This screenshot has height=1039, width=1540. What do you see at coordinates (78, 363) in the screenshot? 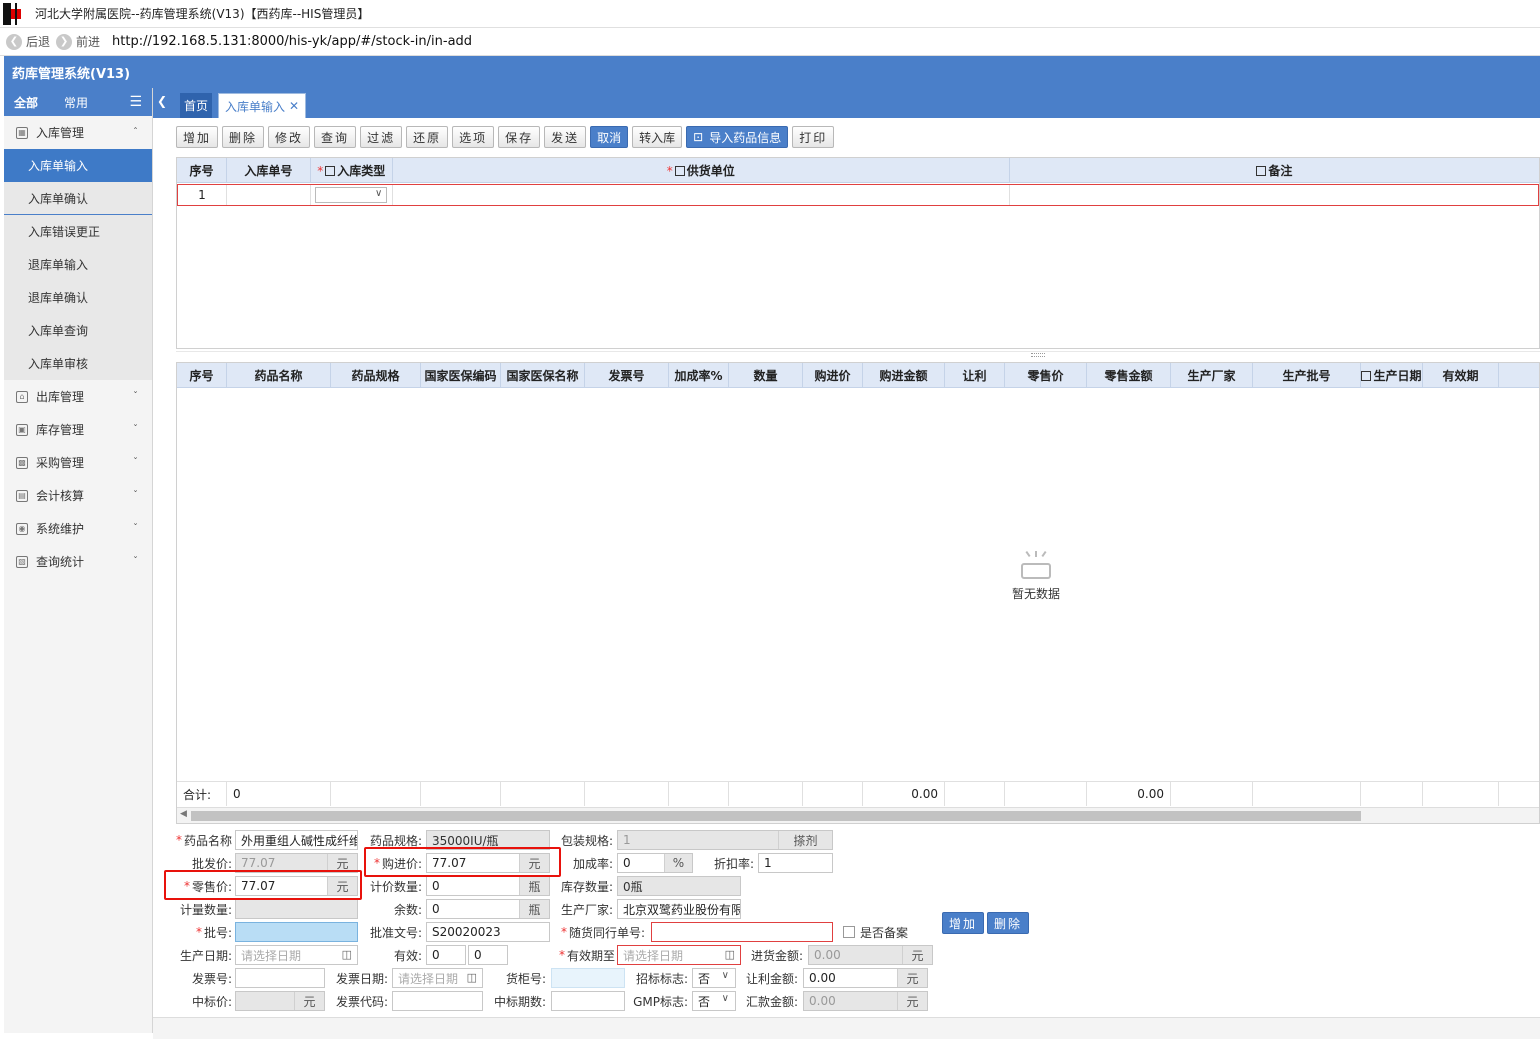
I see `menu-item-stock-in-audit: 入库单审核` at bounding box center [78, 363].